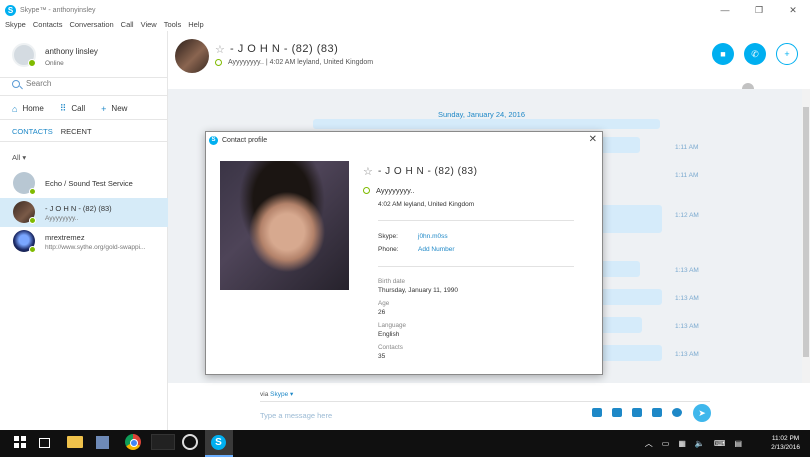 This screenshot has height=457, width=810. What do you see at coordinates (173, 25) in the screenshot?
I see `menu-tools: Tools` at bounding box center [173, 25].